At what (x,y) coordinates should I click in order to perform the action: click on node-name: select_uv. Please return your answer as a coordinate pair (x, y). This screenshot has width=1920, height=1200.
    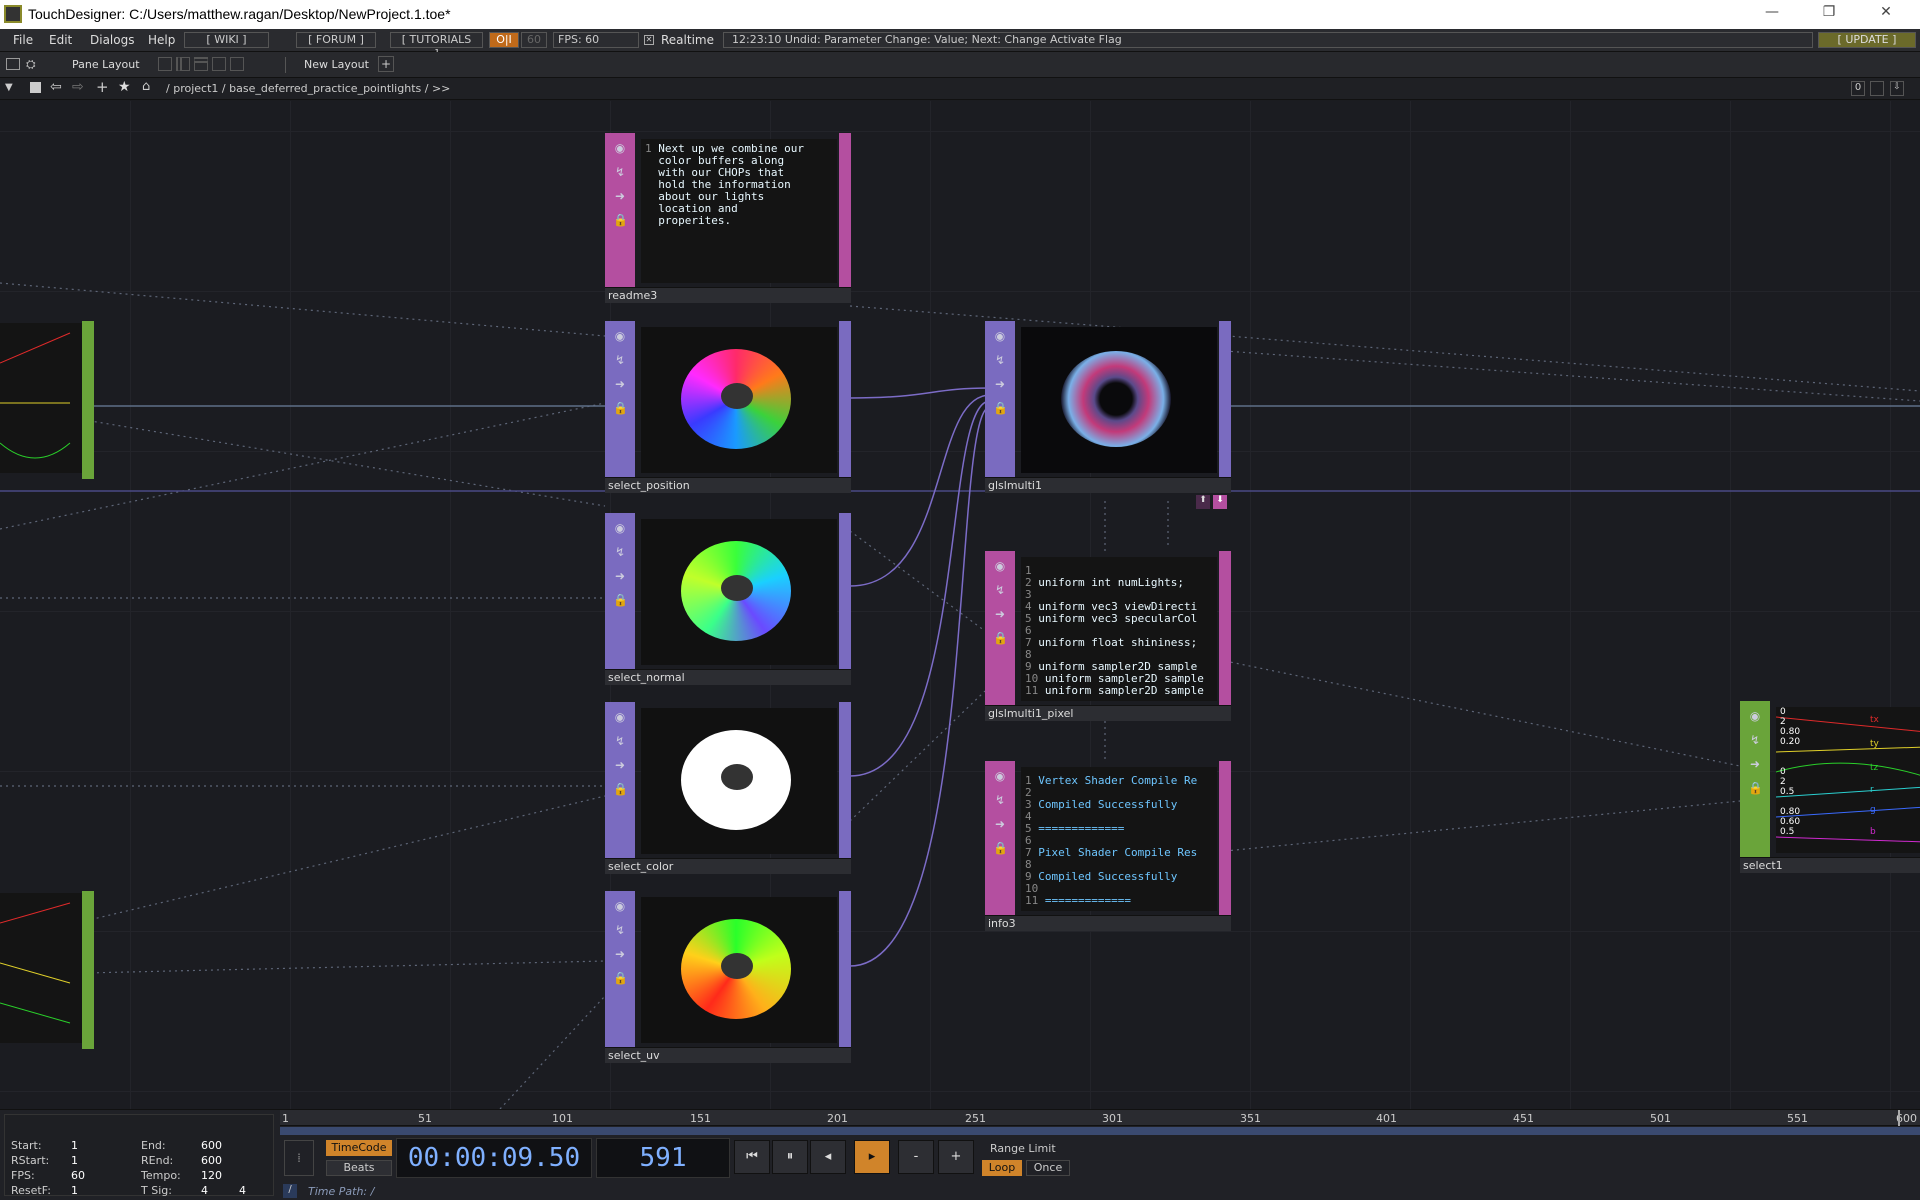
    Looking at the image, I should click on (728, 1055).